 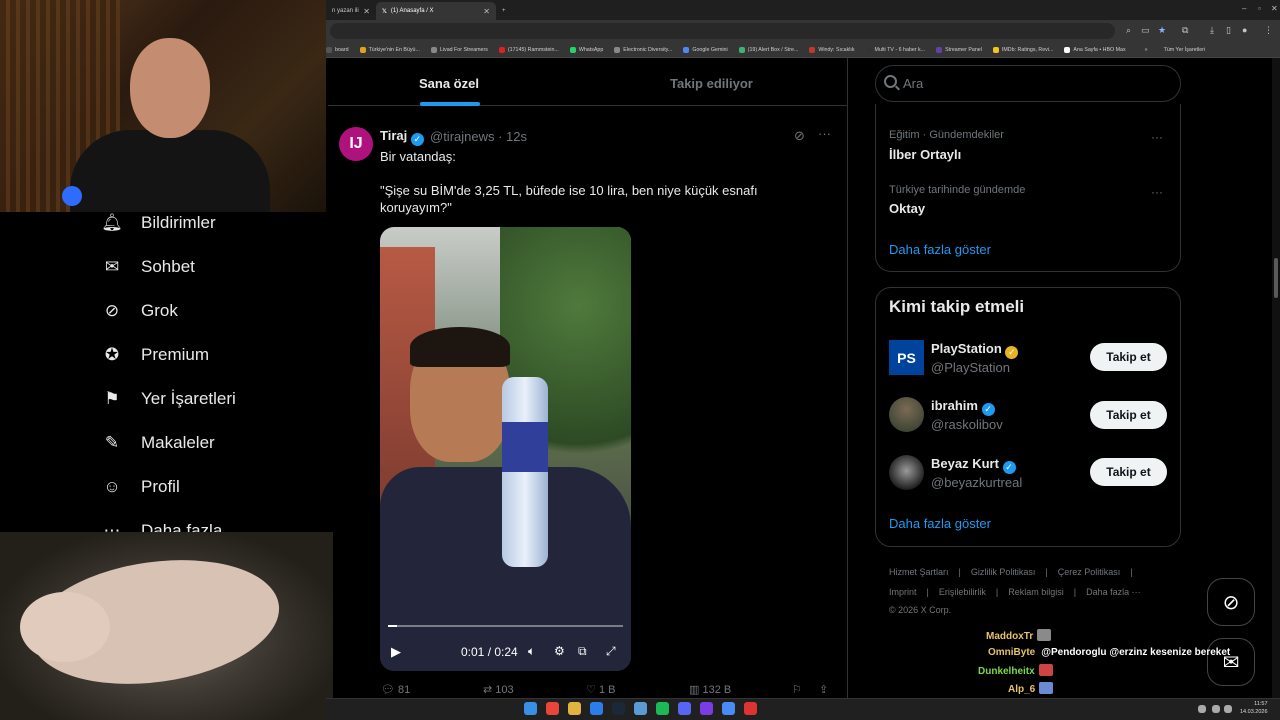 I want to click on reply-button: 💬︎ 81, so click(x=395, y=689).